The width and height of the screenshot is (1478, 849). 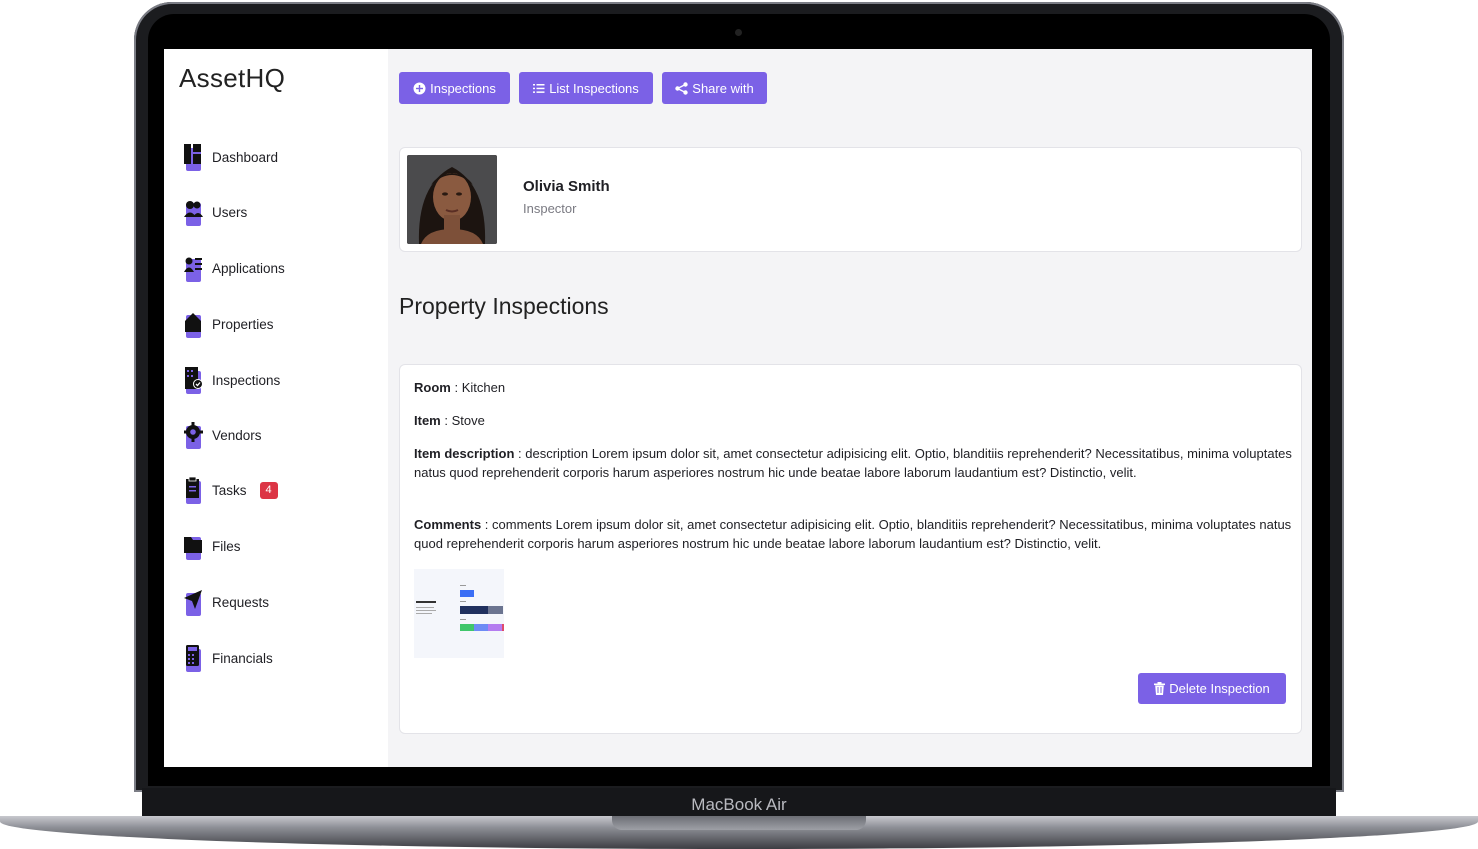 I want to click on laptop-notch, so click(x=739, y=823).